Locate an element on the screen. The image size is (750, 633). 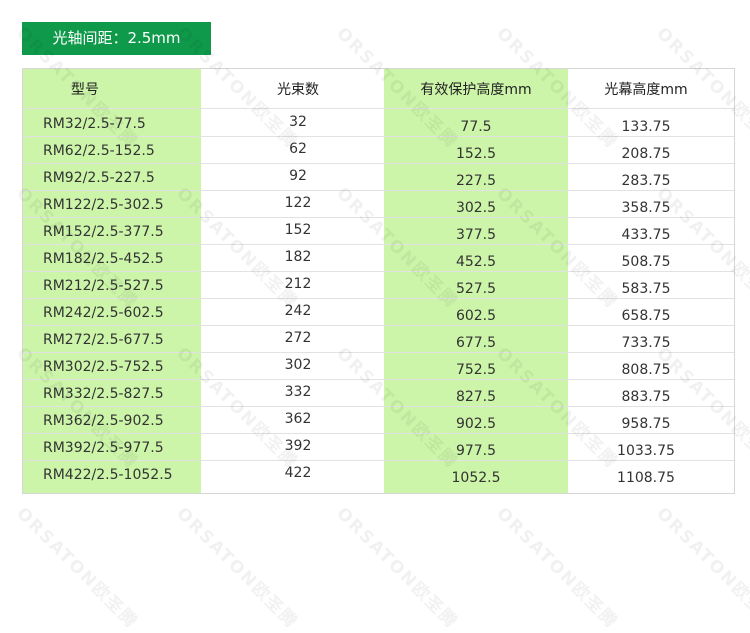
cell-curtain-height: 208.75 is located at coordinates (646, 154).